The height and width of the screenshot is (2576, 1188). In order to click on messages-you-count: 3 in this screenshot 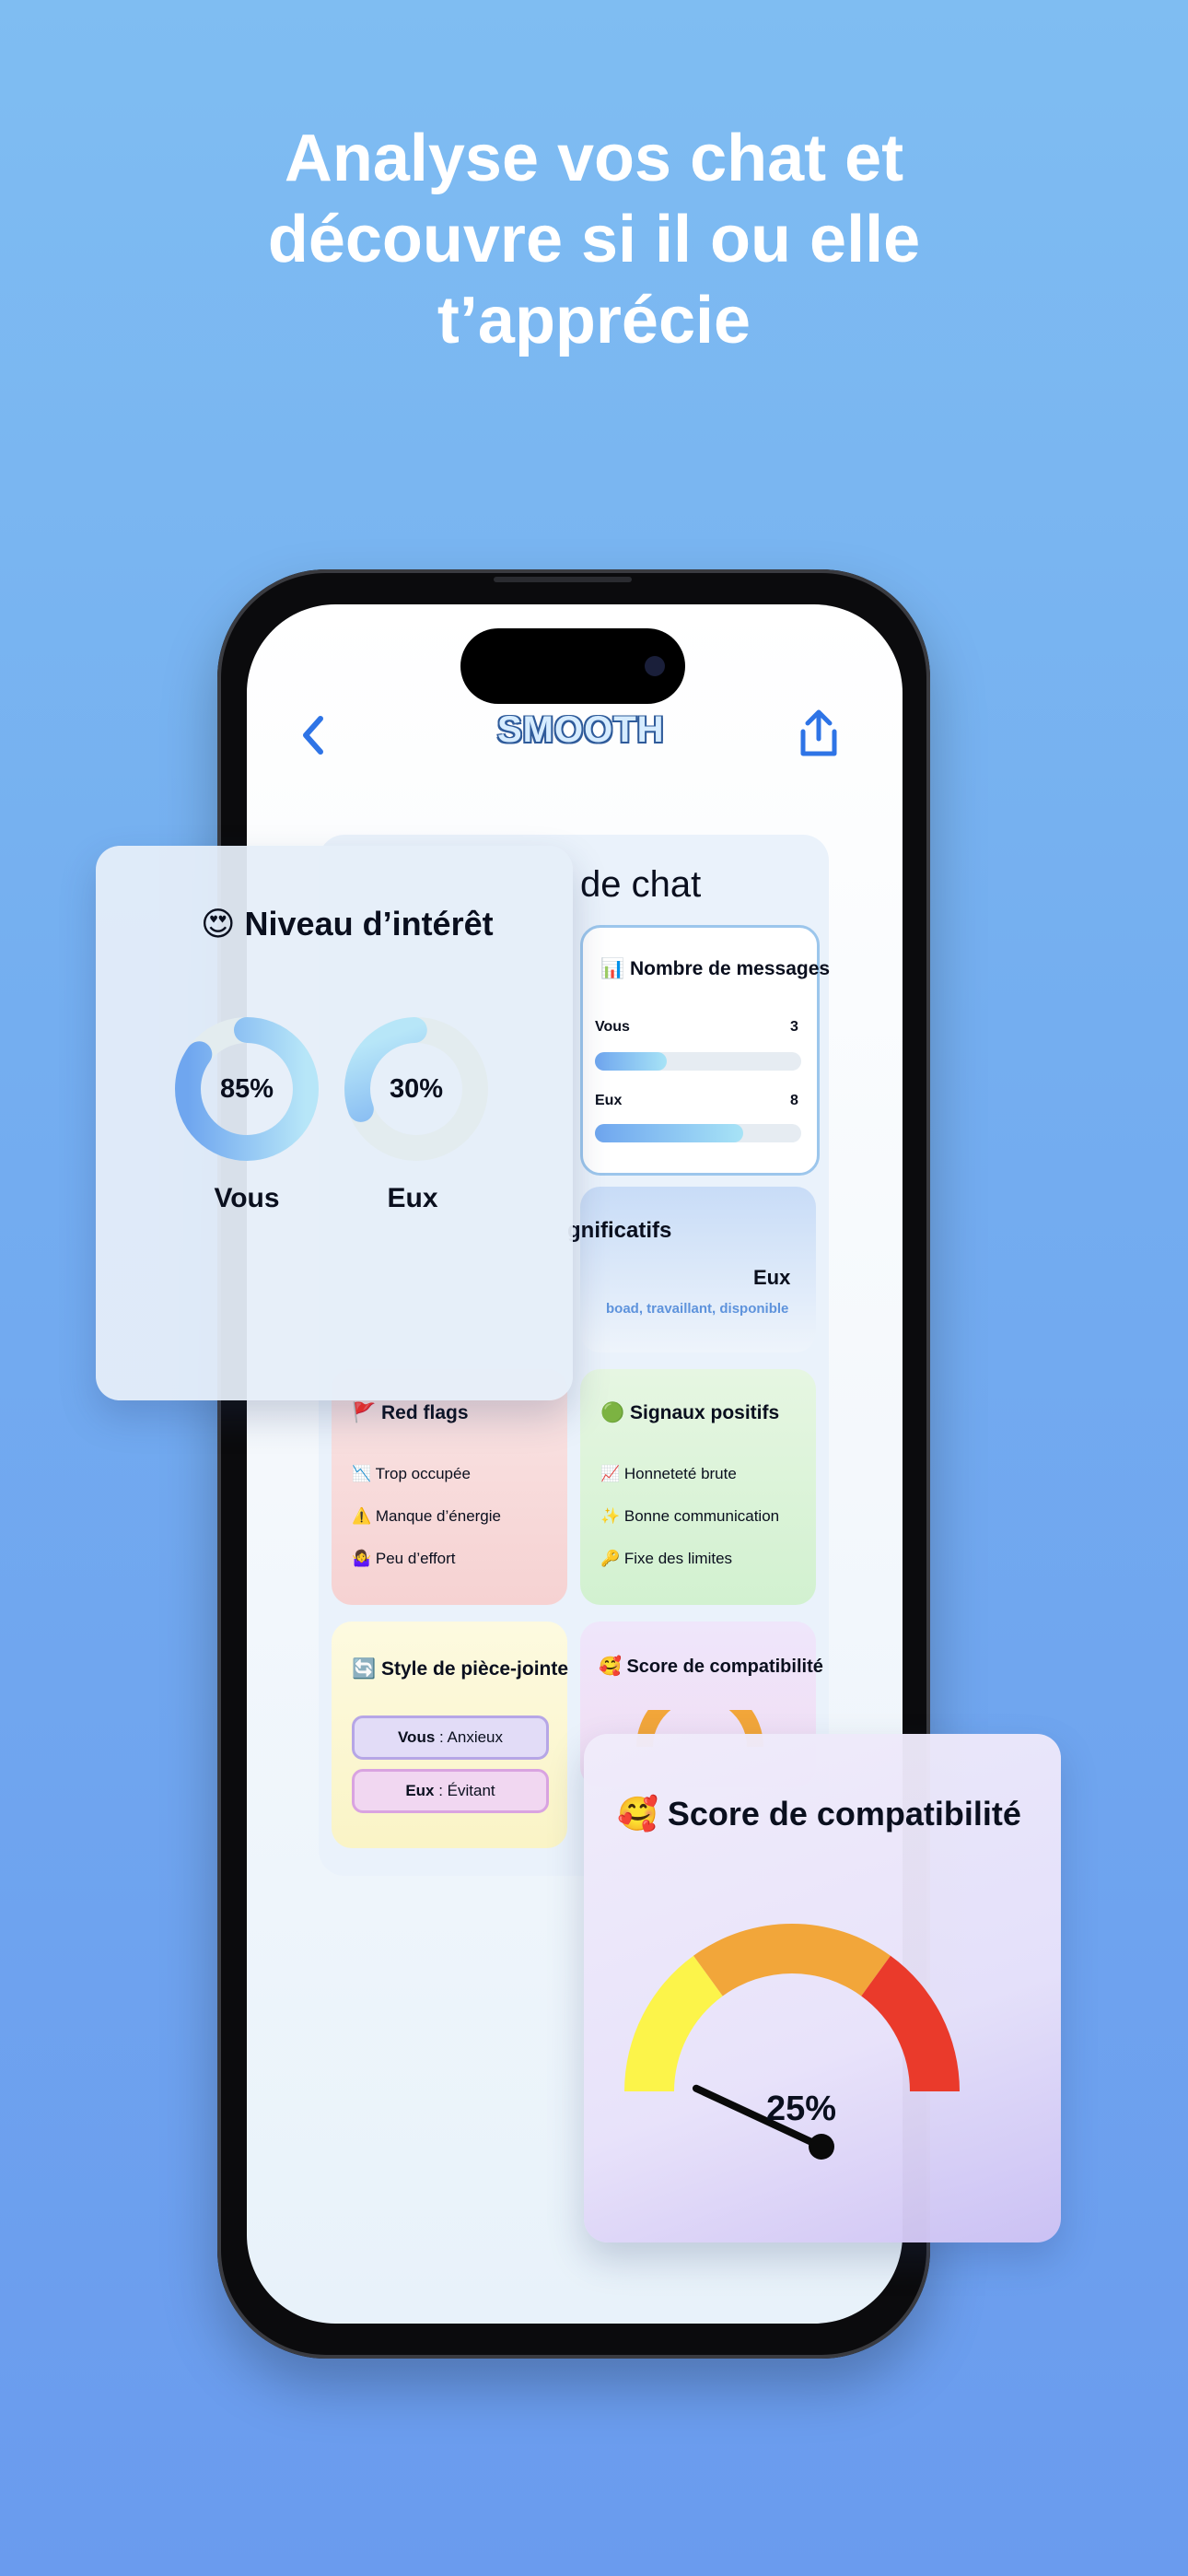, I will do `click(794, 1027)`.